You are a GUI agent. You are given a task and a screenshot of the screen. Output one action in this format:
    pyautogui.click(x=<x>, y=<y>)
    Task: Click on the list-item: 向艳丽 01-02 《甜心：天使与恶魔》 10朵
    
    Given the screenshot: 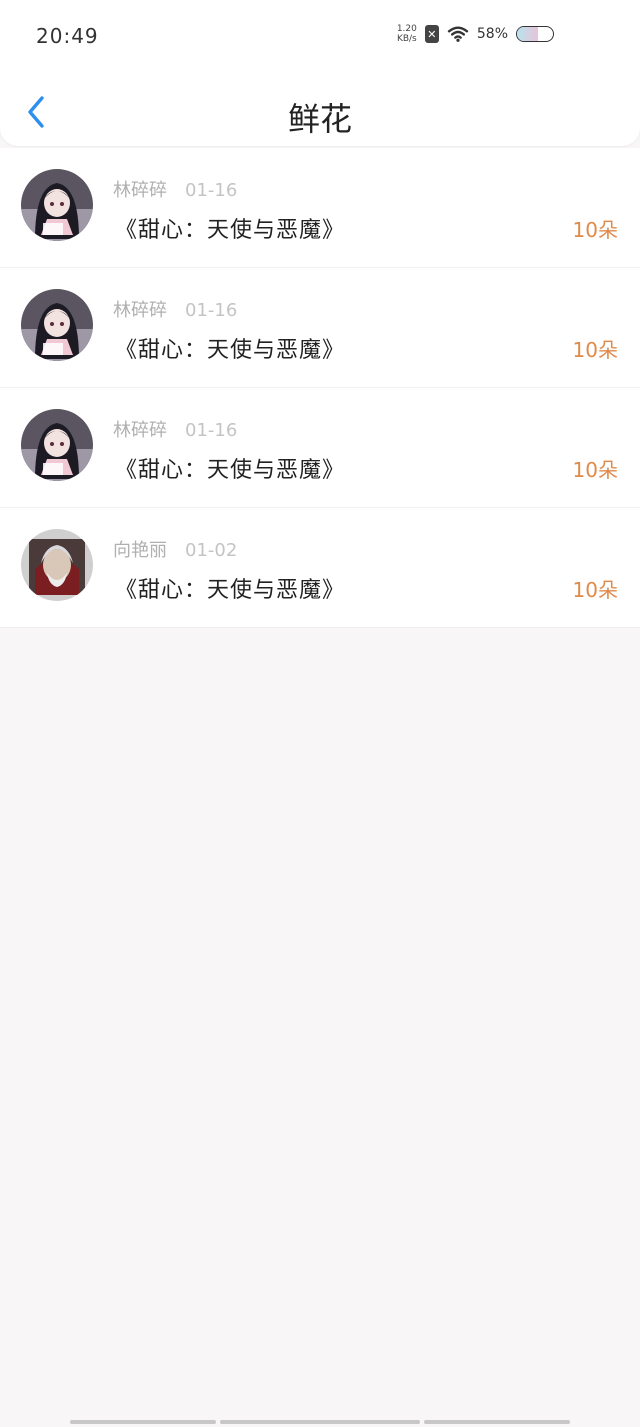 What is the action you would take?
    pyautogui.click(x=320, y=568)
    